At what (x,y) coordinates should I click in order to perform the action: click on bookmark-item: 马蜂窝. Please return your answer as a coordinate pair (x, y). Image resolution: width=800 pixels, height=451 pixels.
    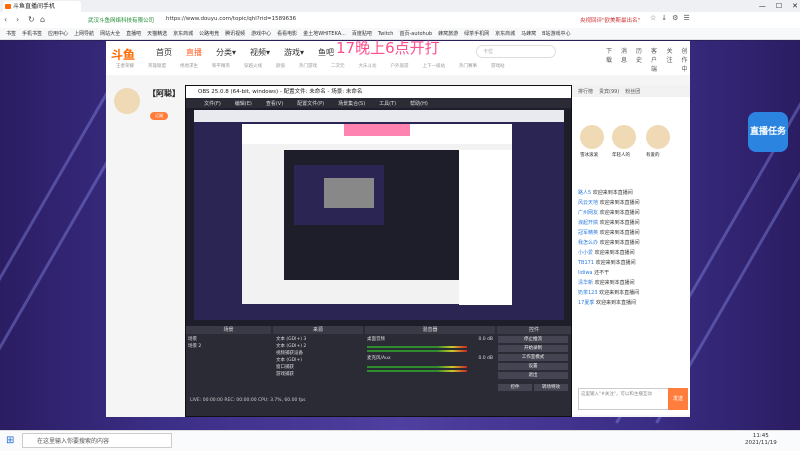
    Looking at the image, I should click on (528, 33).